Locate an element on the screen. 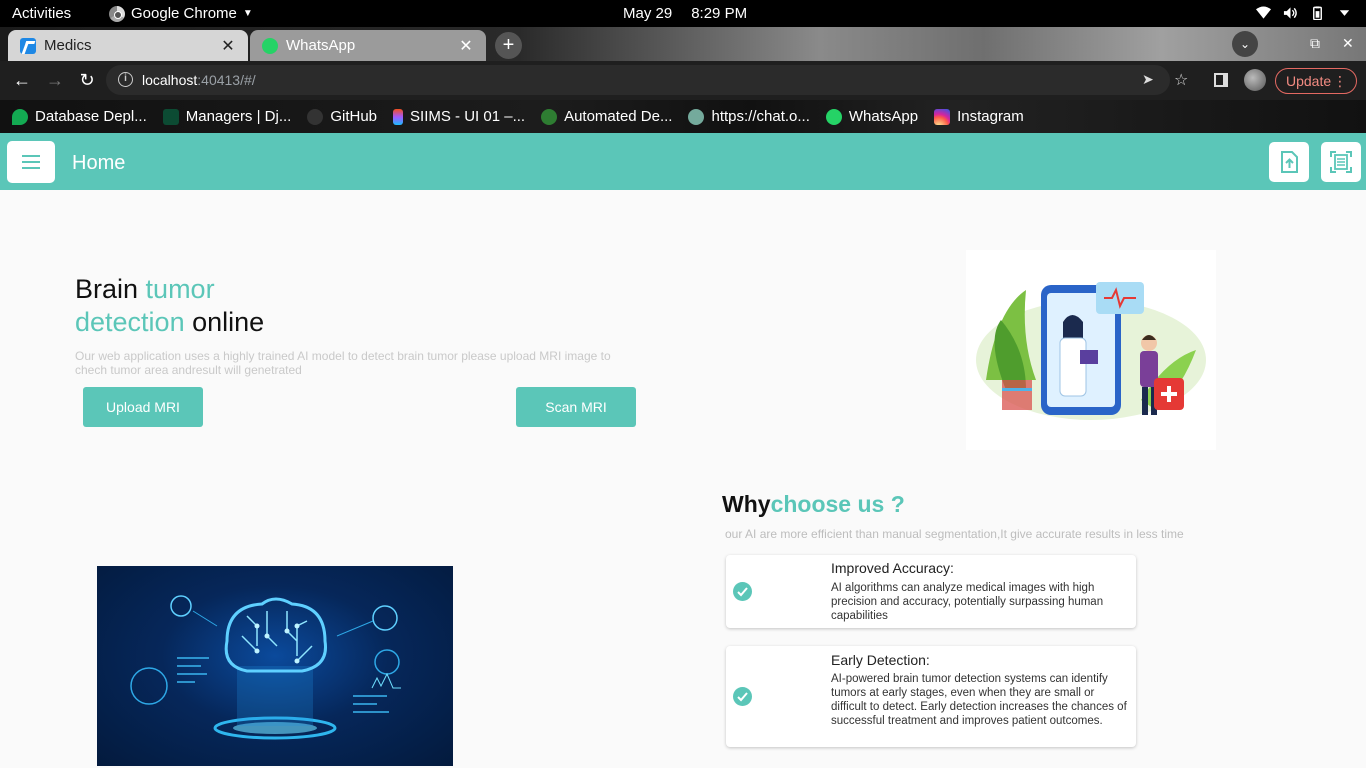  bookmark-star-icon: ☆ is located at coordinates (1181, 80).